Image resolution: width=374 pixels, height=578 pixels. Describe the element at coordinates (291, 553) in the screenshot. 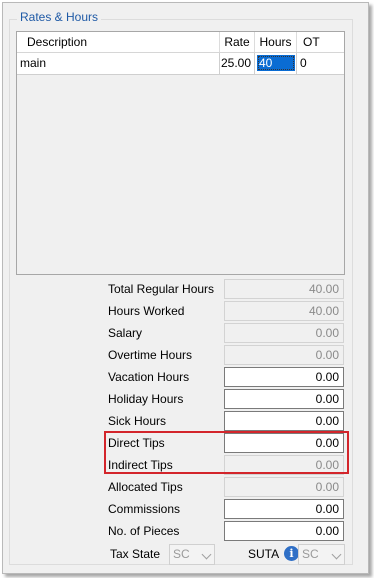

I see `info-icon: i` at that location.